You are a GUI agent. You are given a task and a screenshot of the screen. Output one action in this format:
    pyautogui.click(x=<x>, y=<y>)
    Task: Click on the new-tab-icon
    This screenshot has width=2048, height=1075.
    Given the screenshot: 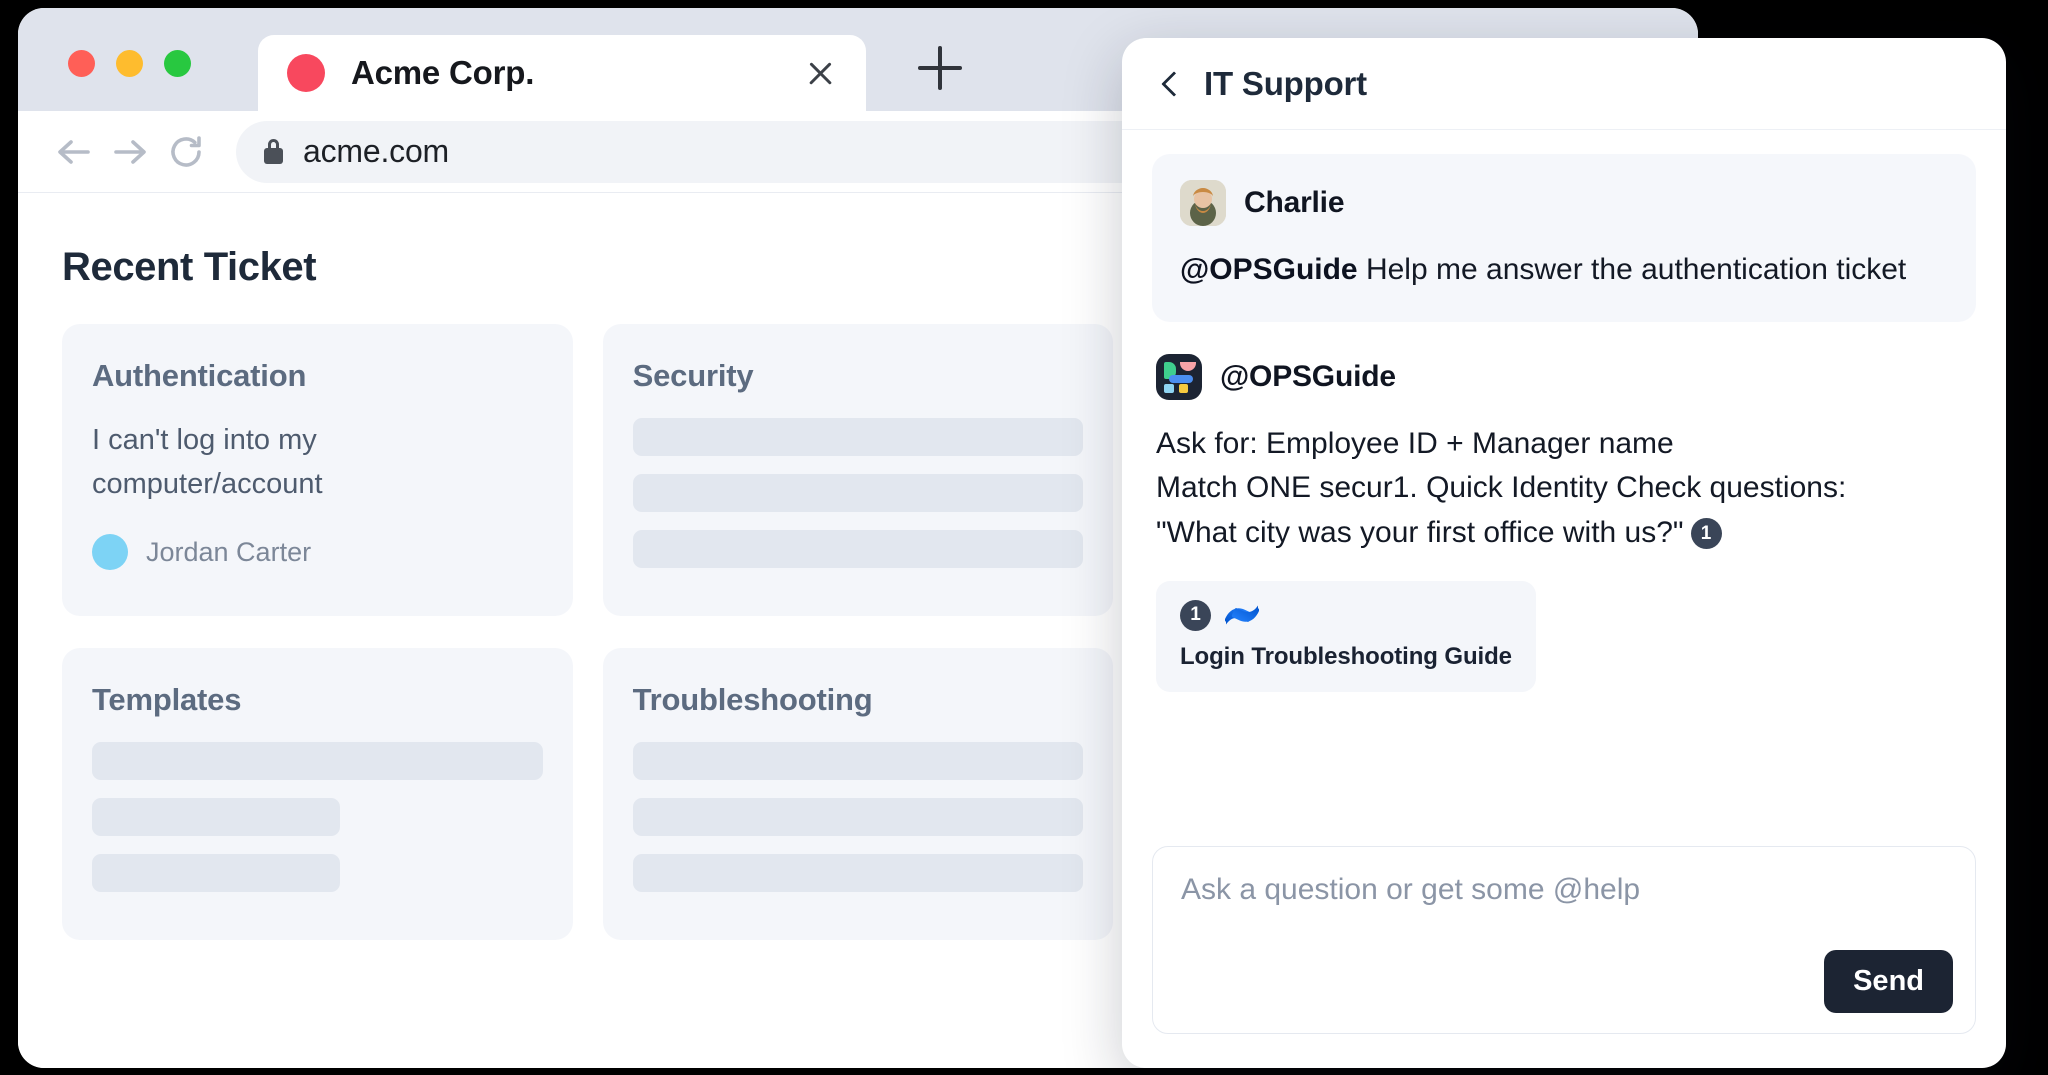 What is the action you would take?
    pyautogui.click(x=940, y=68)
    